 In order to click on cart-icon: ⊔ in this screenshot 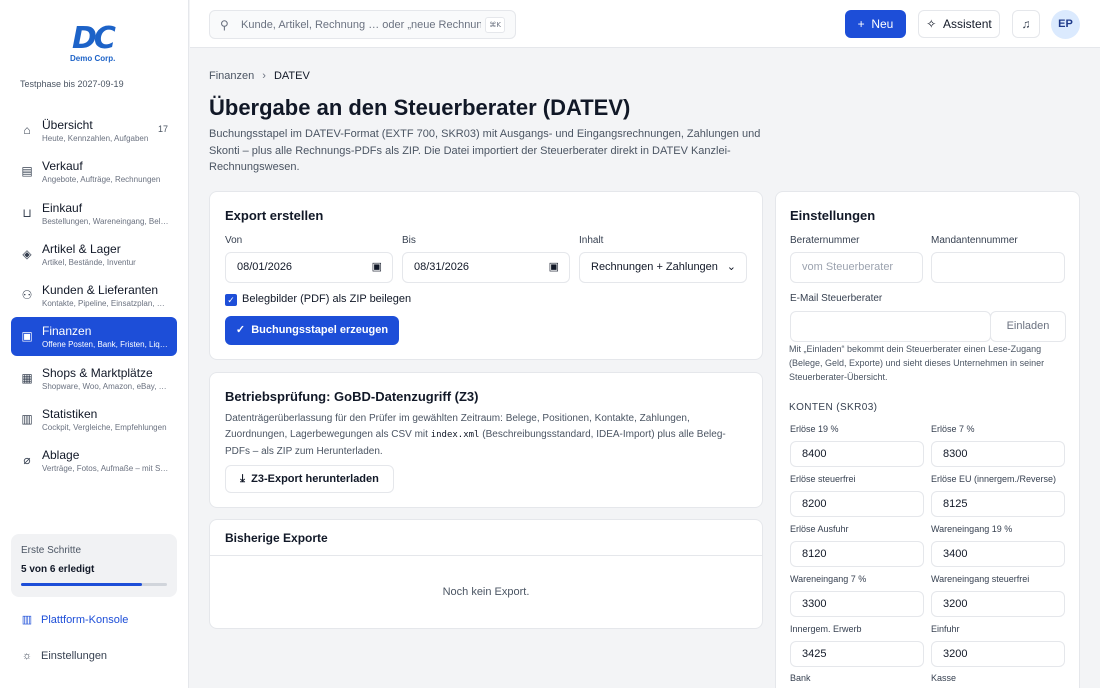, I will do `click(27, 212)`.